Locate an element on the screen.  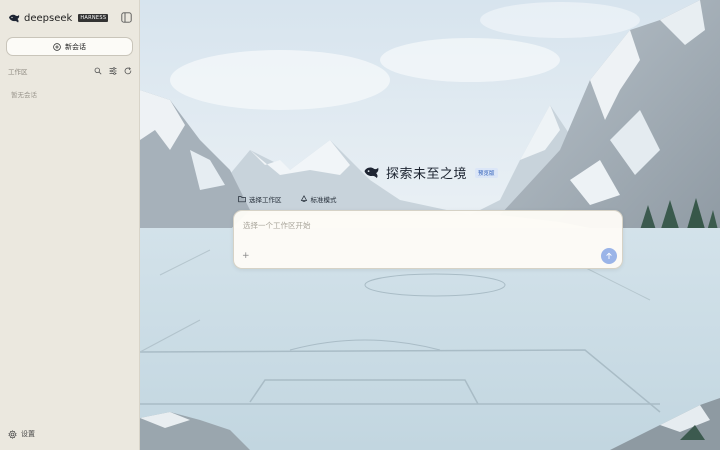
sidebar-toggle-icon is located at coordinates (126, 17).